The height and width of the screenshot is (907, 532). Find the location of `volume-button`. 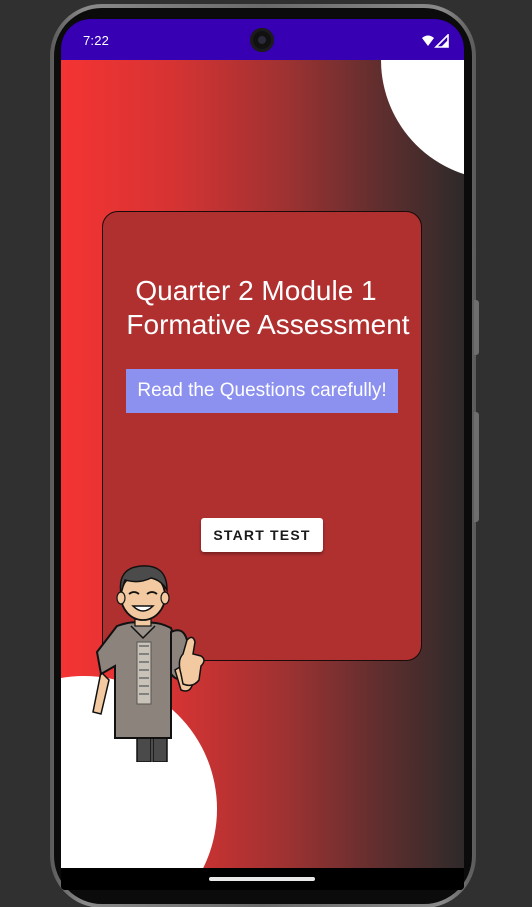

volume-button is located at coordinates (476, 327).